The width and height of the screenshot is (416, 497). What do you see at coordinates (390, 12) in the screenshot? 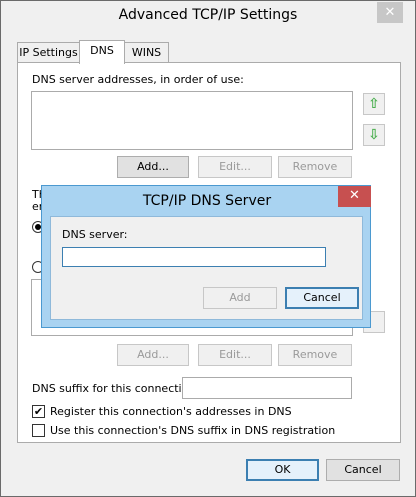
I see `window-close-icon: ✕` at bounding box center [390, 12].